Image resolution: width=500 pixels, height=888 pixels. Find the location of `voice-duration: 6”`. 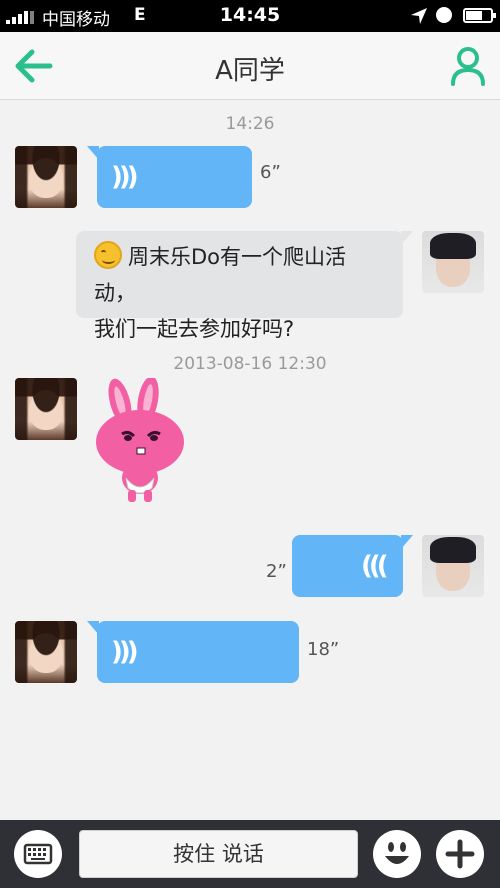

voice-duration: 6” is located at coordinates (270, 172).